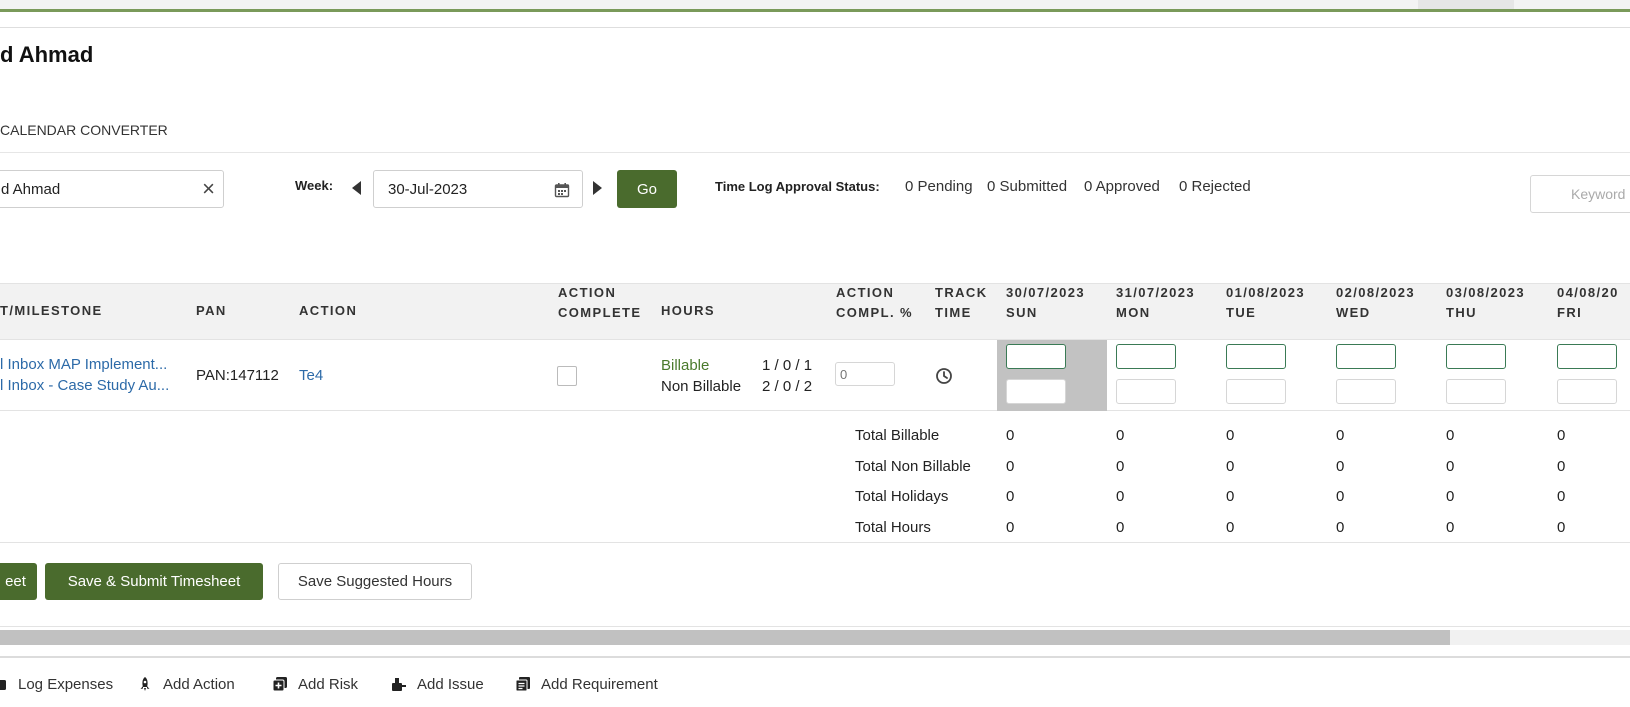  I want to click on header-pan: PAN, so click(211, 310).